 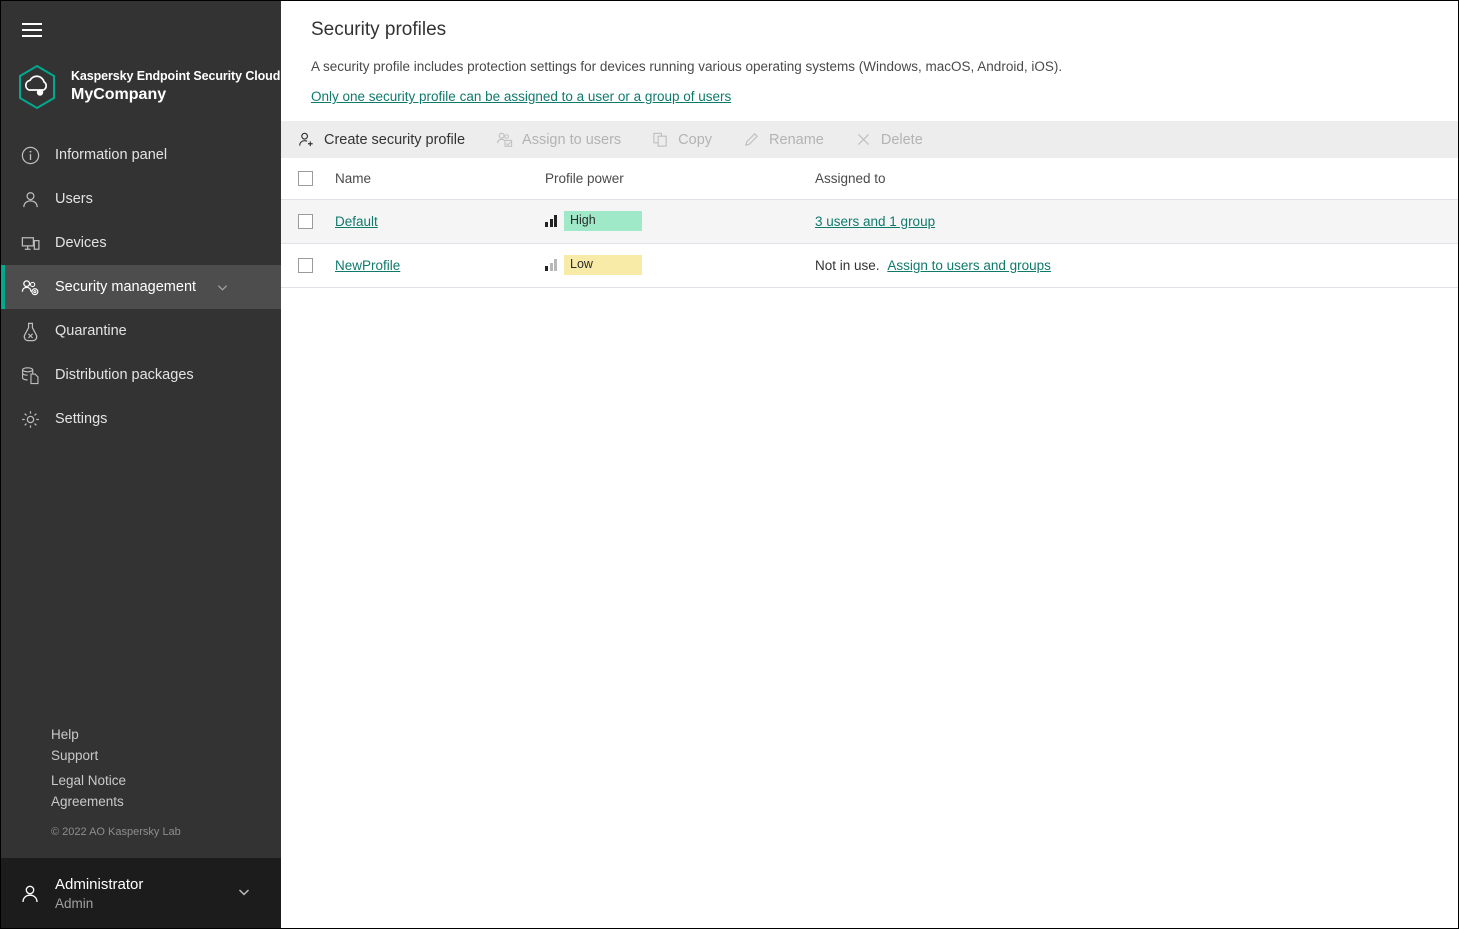 I want to click on page-title: Security profiles, so click(x=379, y=29).